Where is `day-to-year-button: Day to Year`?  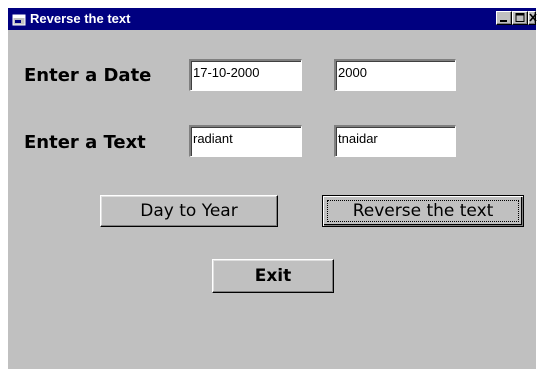
day-to-year-button: Day to Year is located at coordinates (189, 211).